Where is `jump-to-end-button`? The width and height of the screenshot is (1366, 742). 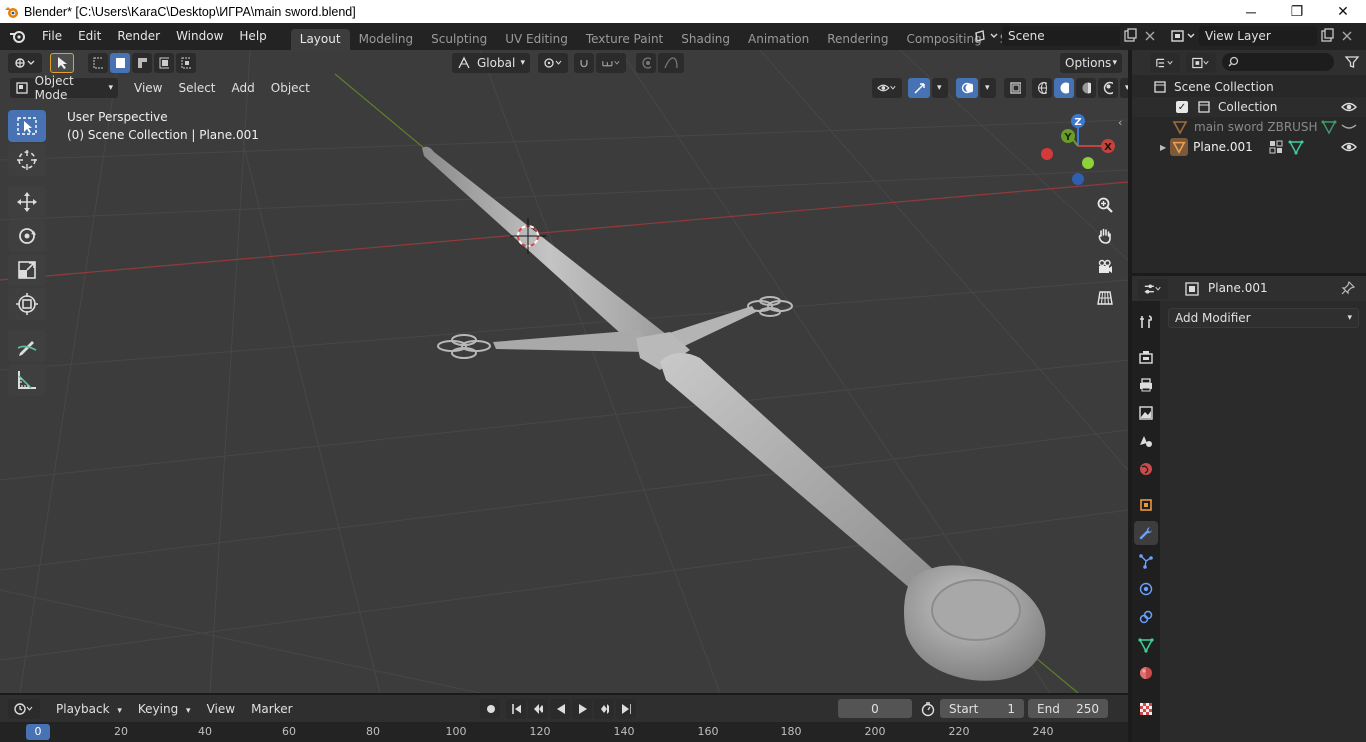 jump-to-end-button is located at coordinates (626, 709).